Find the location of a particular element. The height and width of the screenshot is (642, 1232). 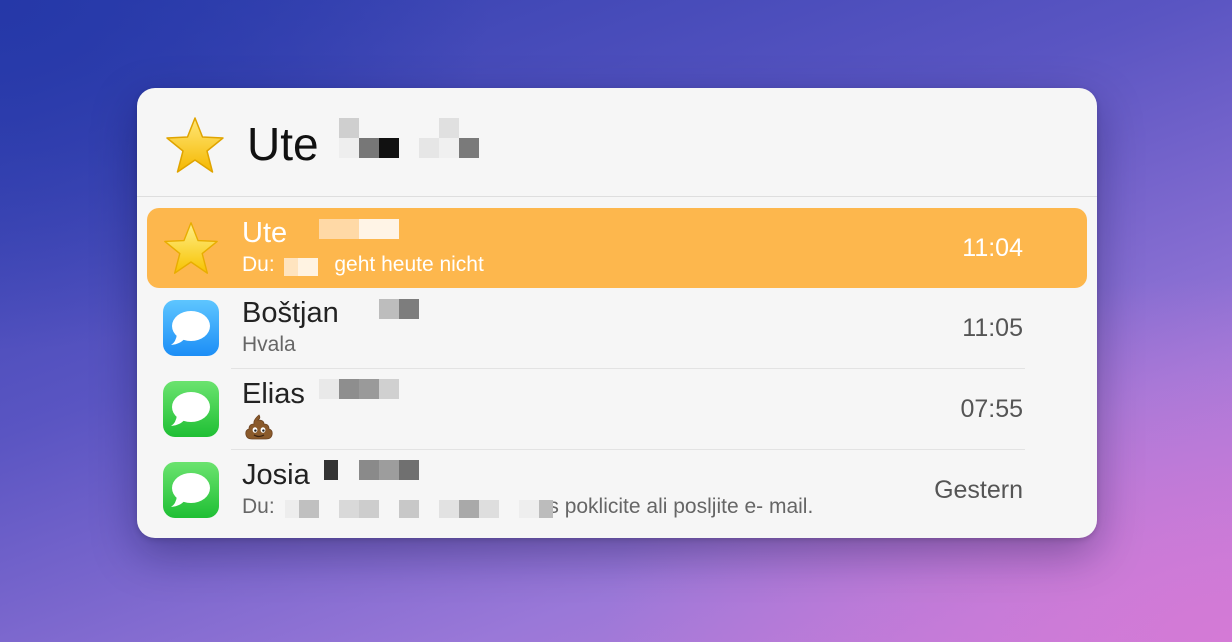

header: Ute is located at coordinates (617, 142).